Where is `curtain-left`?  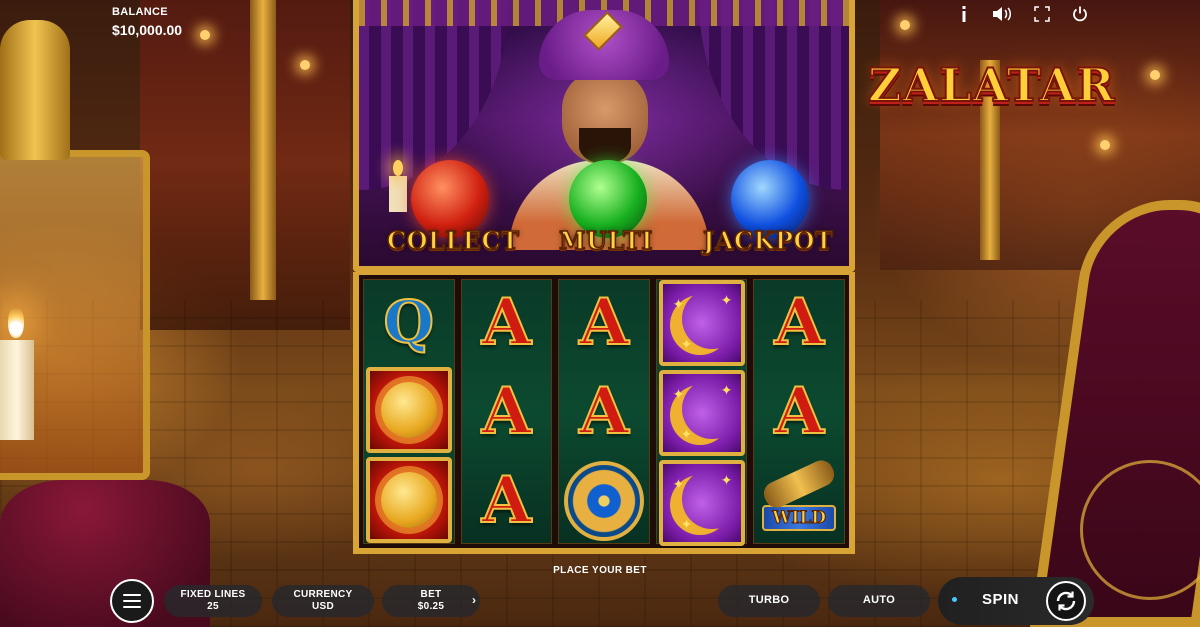 curtain-left is located at coordinates (434, 95).